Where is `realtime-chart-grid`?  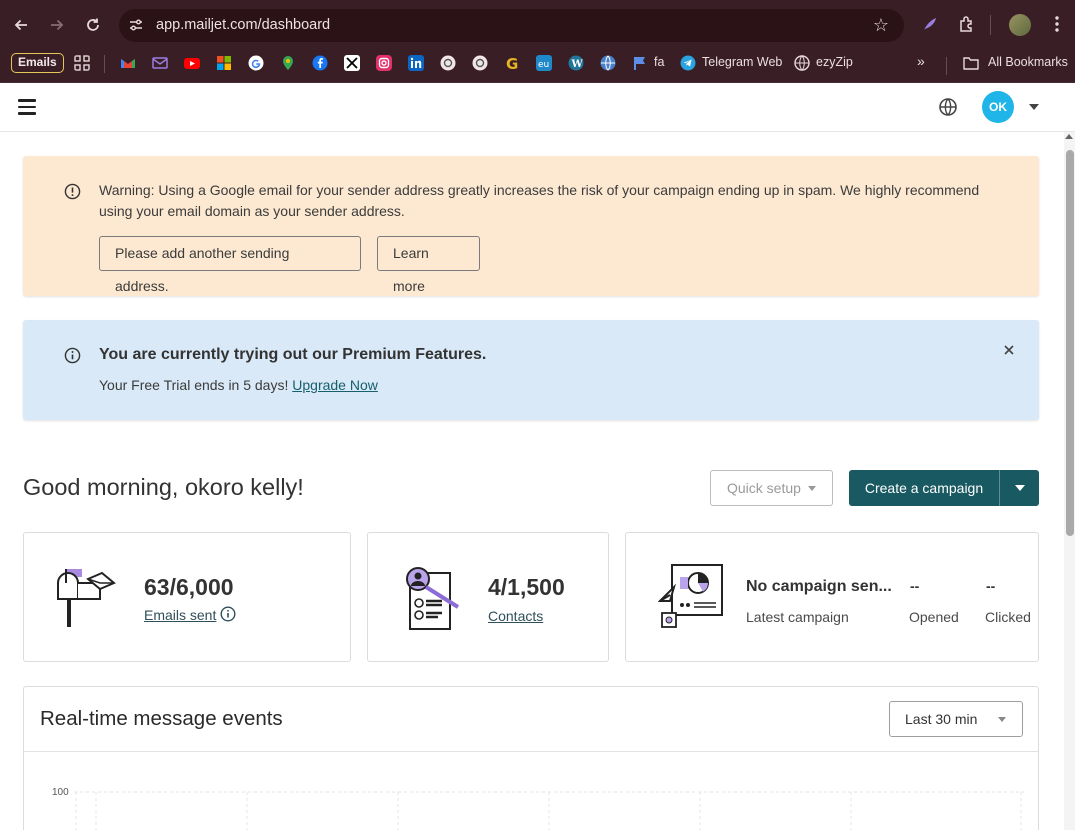
realtime-chart-grid is located at coordinates (549, 810).